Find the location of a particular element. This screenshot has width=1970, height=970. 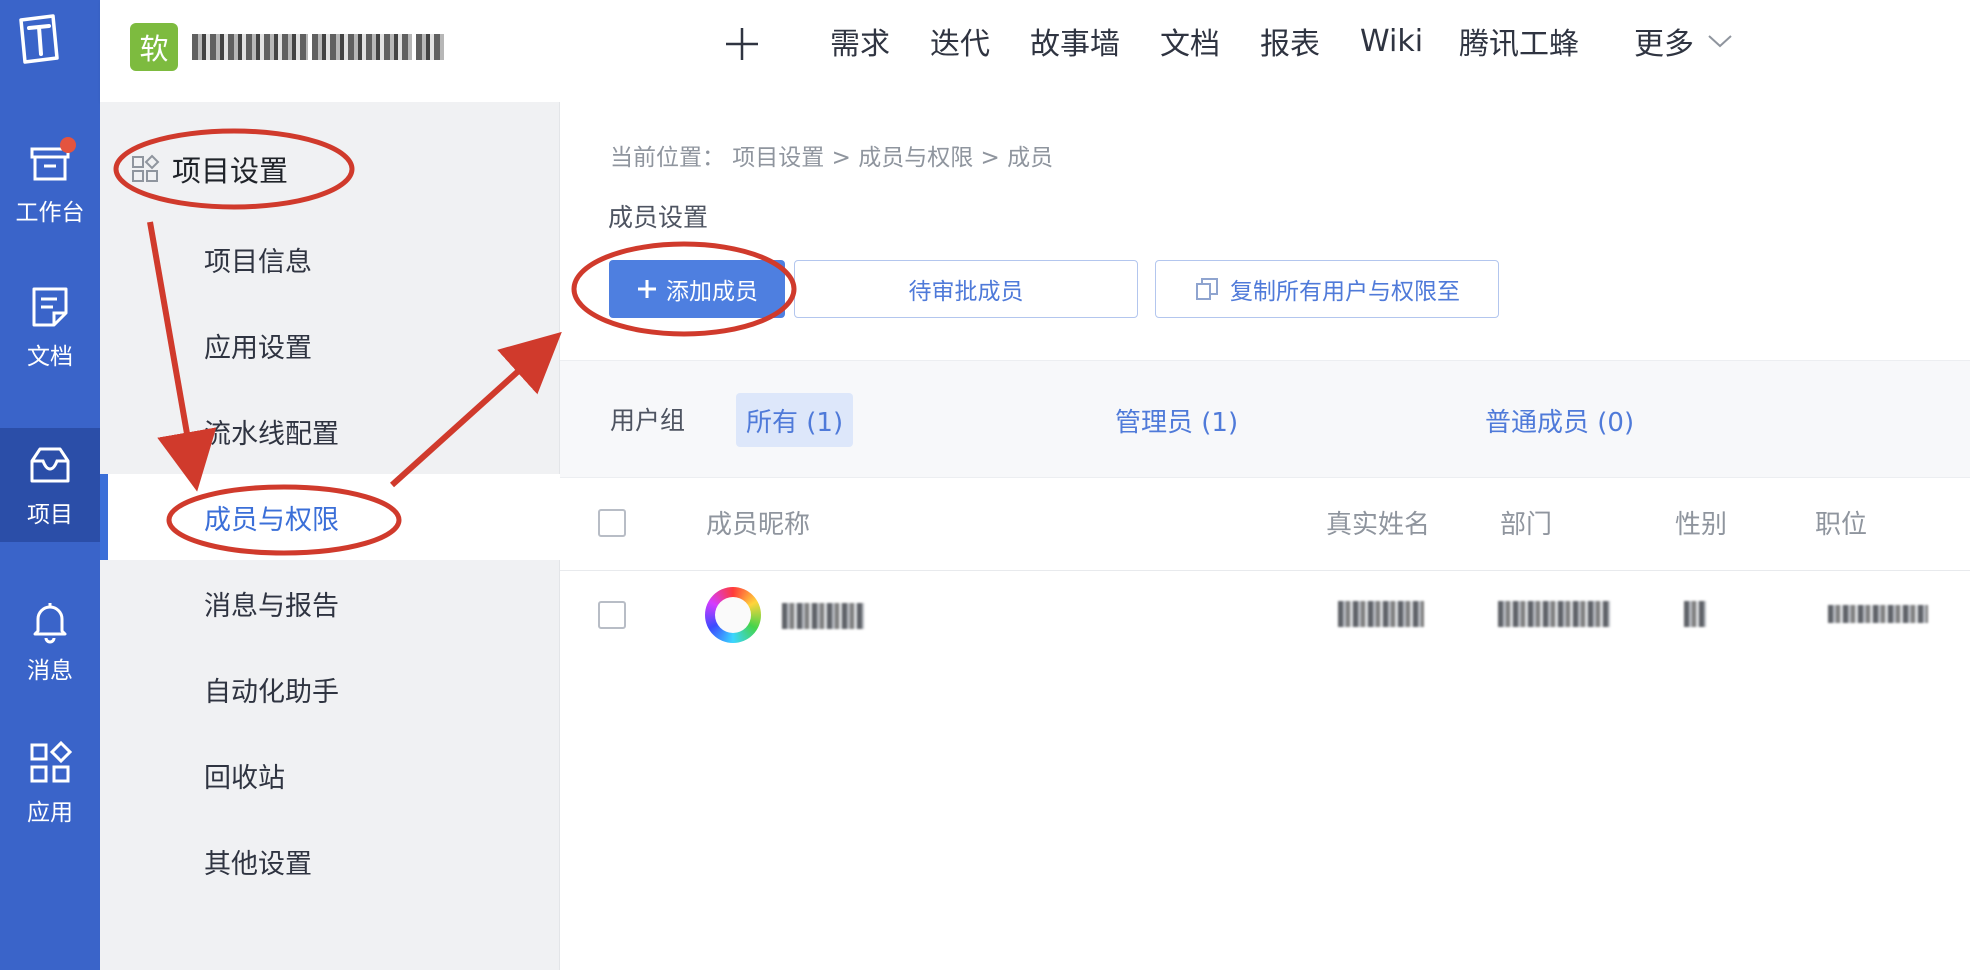

sidebar-heading: 项目设置 is located at coordinates (209, 169).